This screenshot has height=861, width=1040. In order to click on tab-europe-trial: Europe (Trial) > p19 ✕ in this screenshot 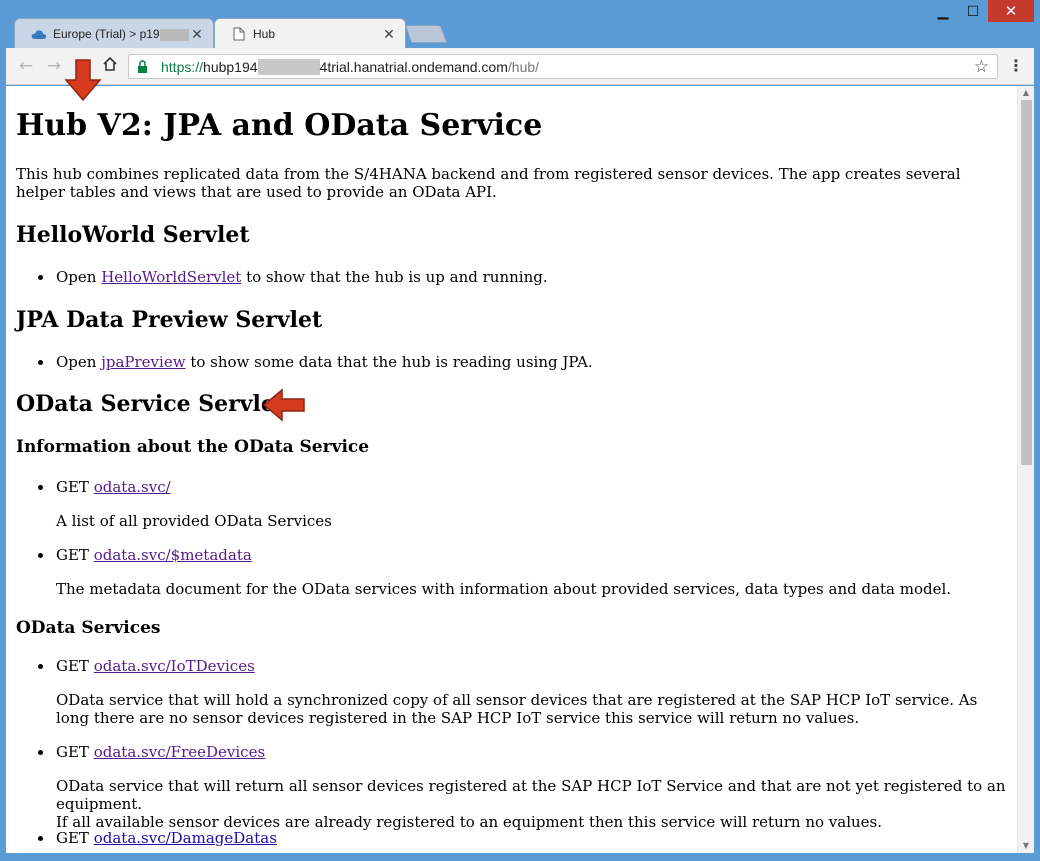, I will do `click(114, 33)`.